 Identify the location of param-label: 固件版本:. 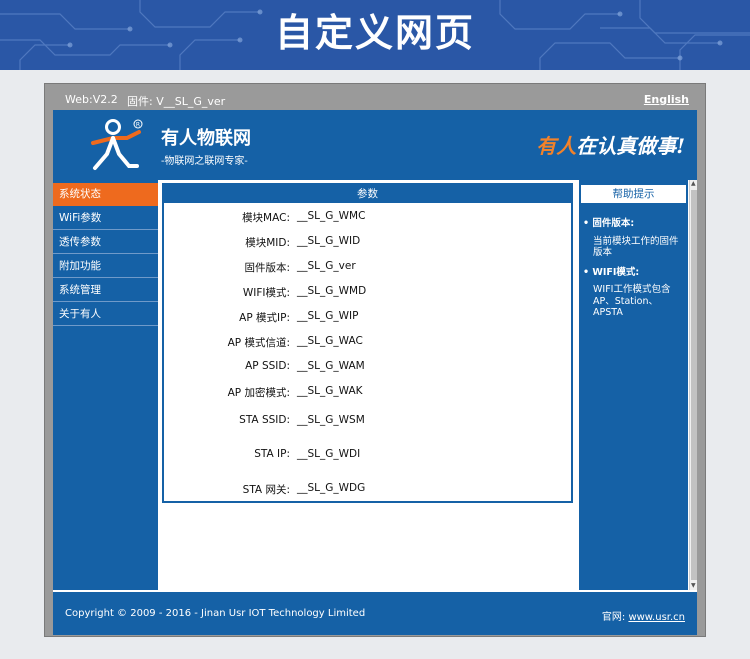
(267, 268).